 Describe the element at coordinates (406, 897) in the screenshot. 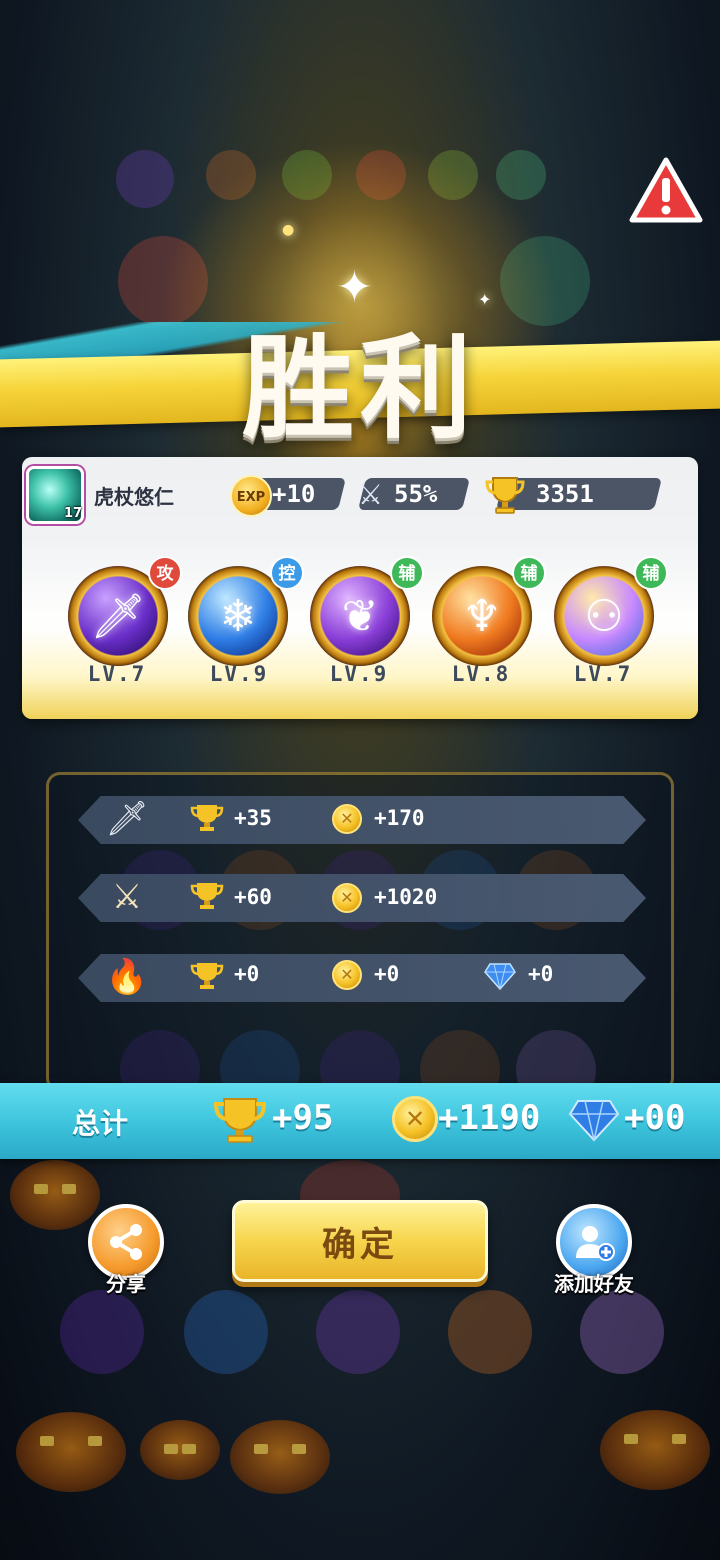

I see `coin-reward: +1020` at that location.